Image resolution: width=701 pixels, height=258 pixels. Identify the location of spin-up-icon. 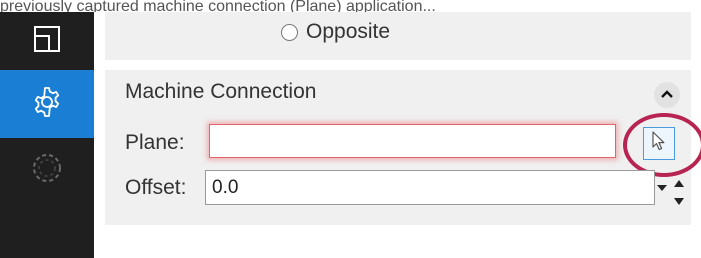
(679, 183).